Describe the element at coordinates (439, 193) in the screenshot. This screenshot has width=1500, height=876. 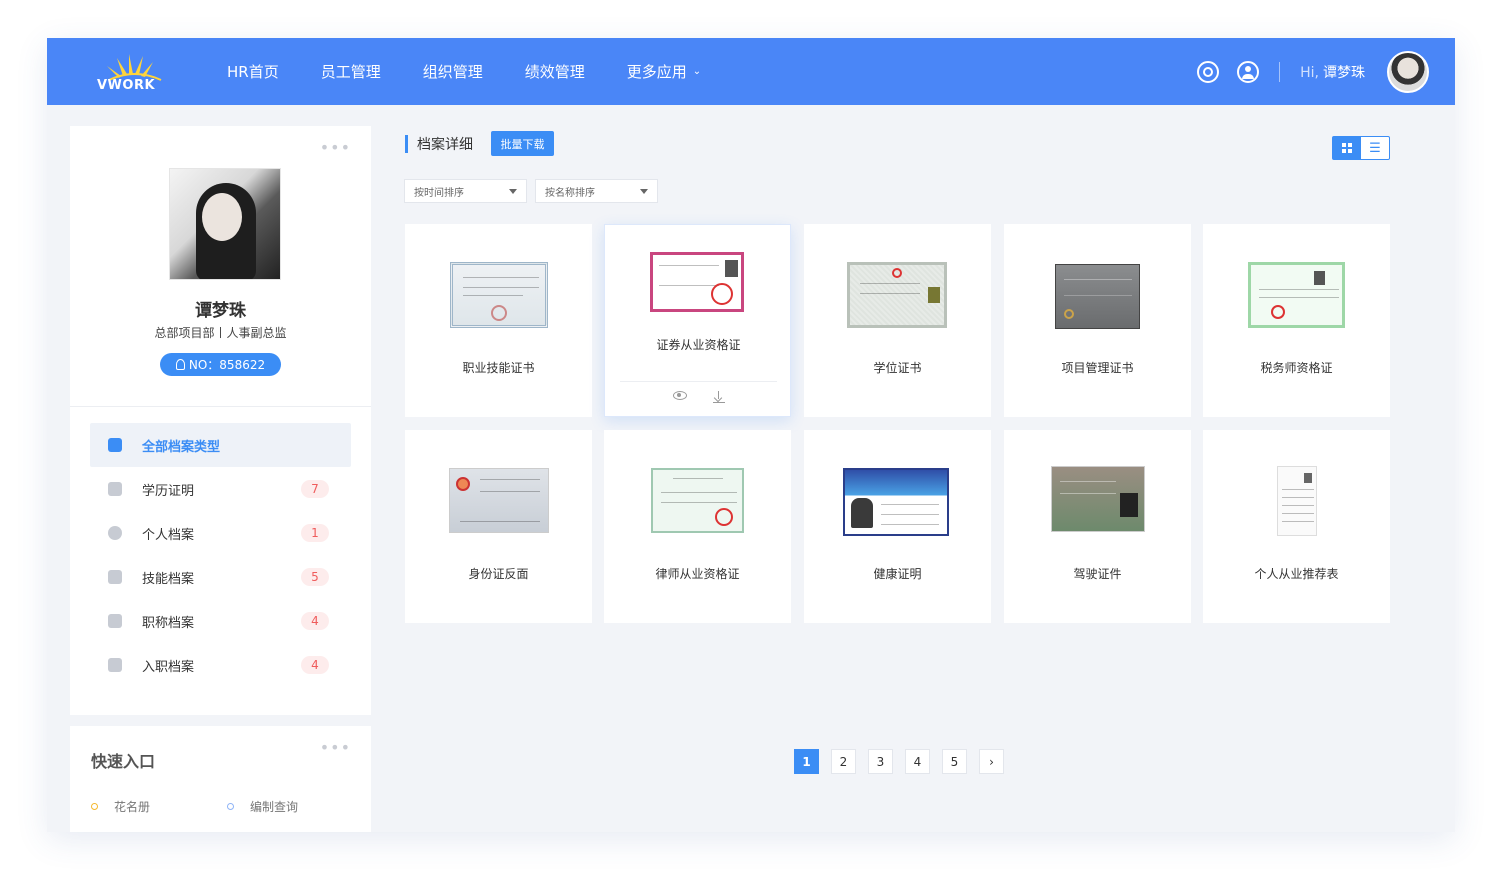
I see `sort-by-time-label: 按时间排序` at that location.